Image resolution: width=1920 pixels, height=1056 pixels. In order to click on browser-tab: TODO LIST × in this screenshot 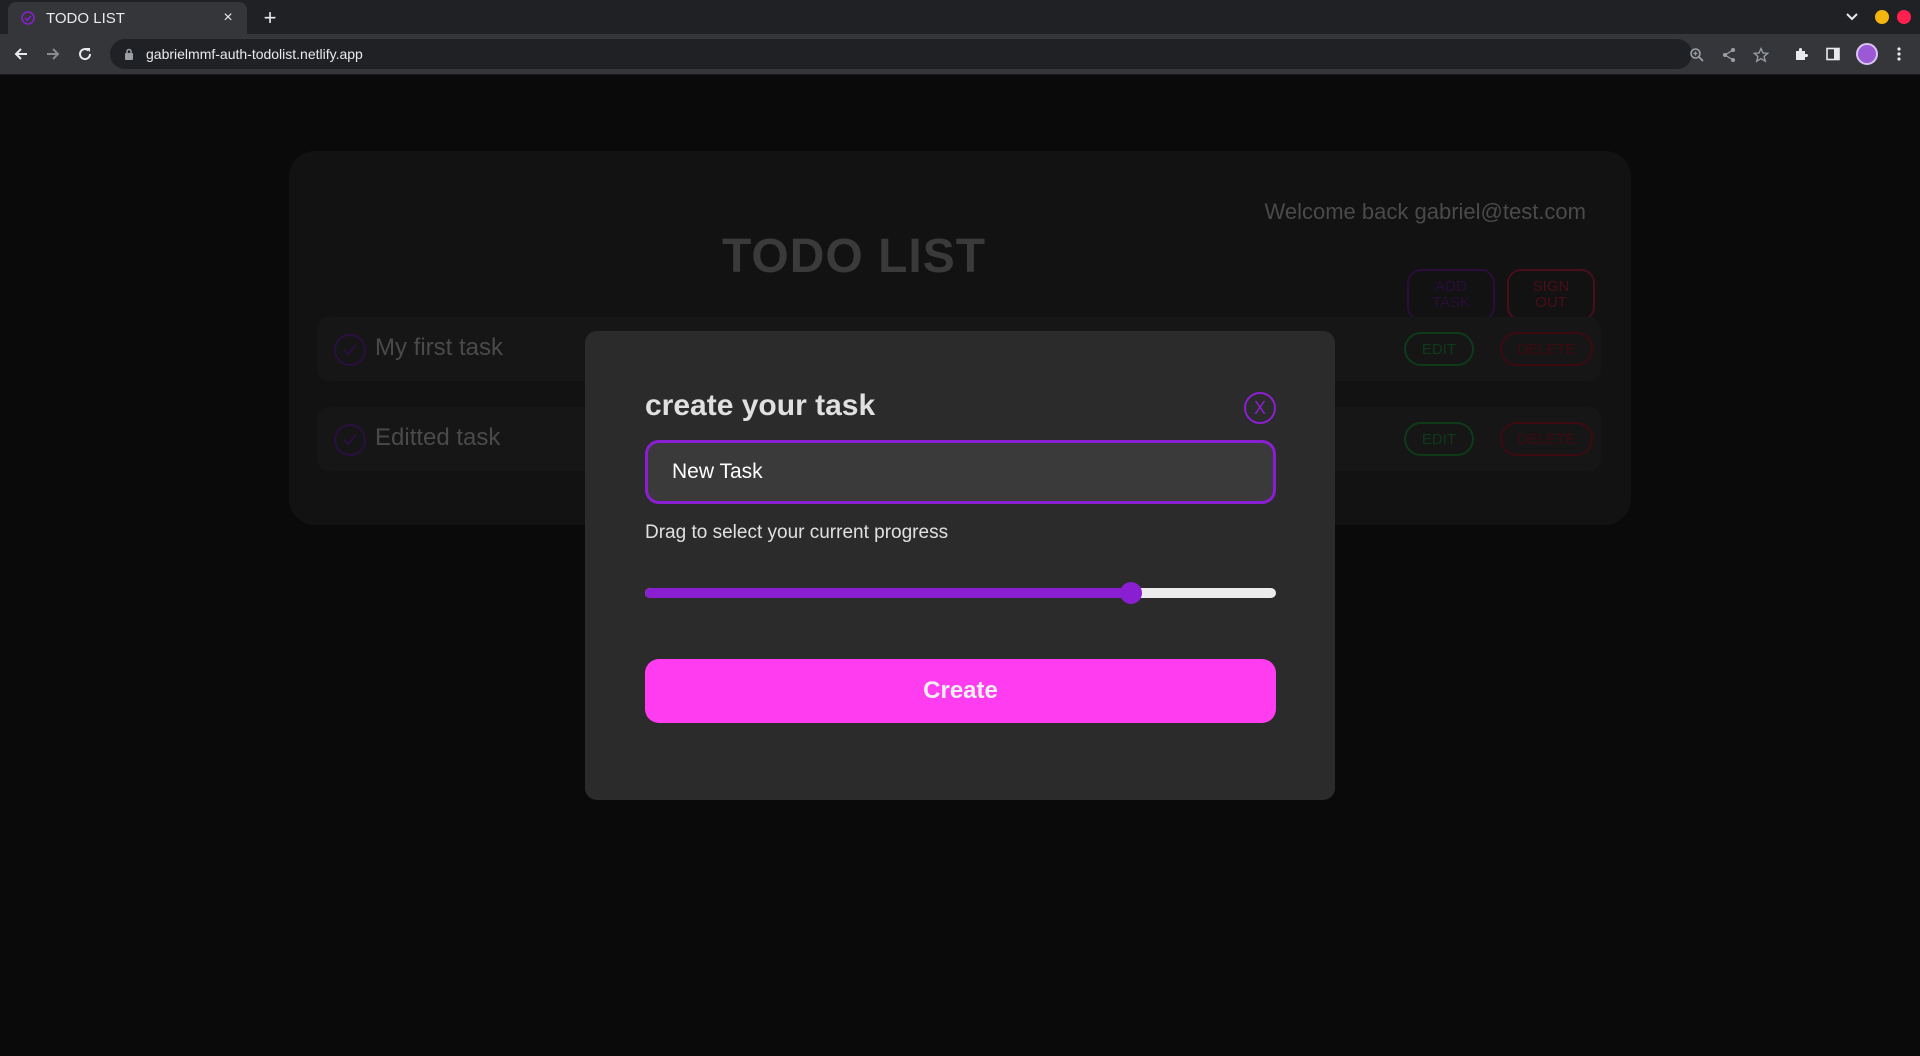, I will do `click(127, 18)`.